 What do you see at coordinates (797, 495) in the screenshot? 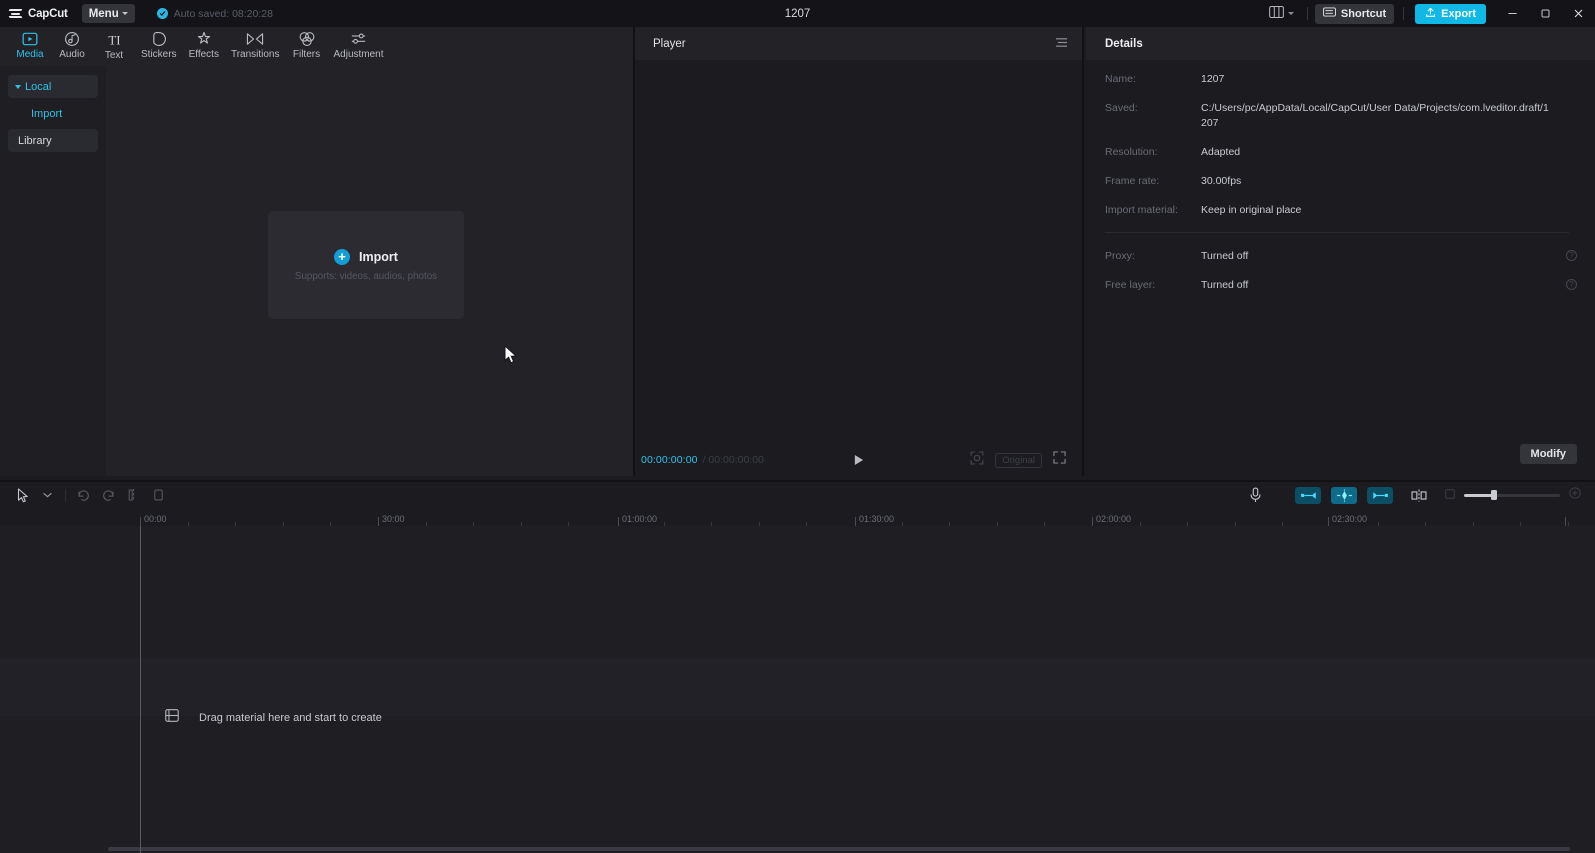
I see `timeline-toolbar` at bounding box center [797, 495].